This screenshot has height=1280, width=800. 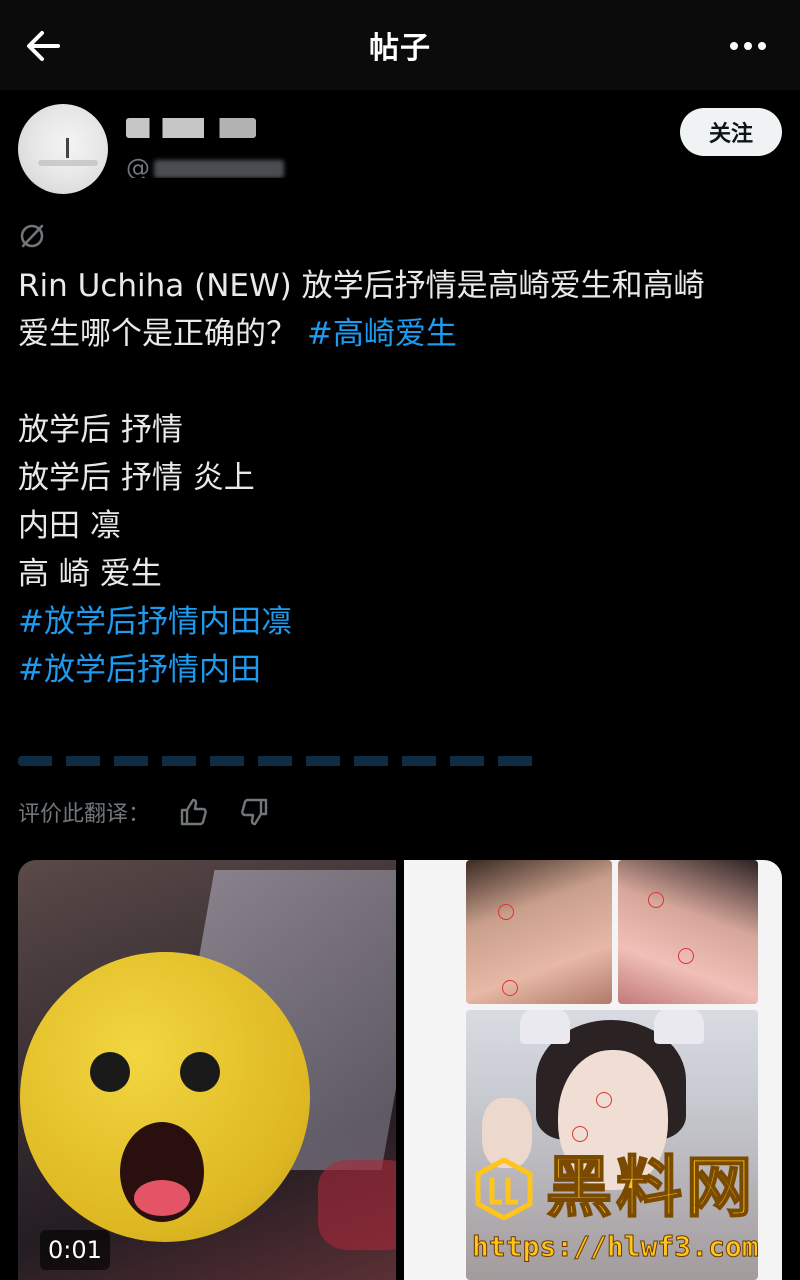 I want to click on follow-button: 关注, so click(x=731, y=132).